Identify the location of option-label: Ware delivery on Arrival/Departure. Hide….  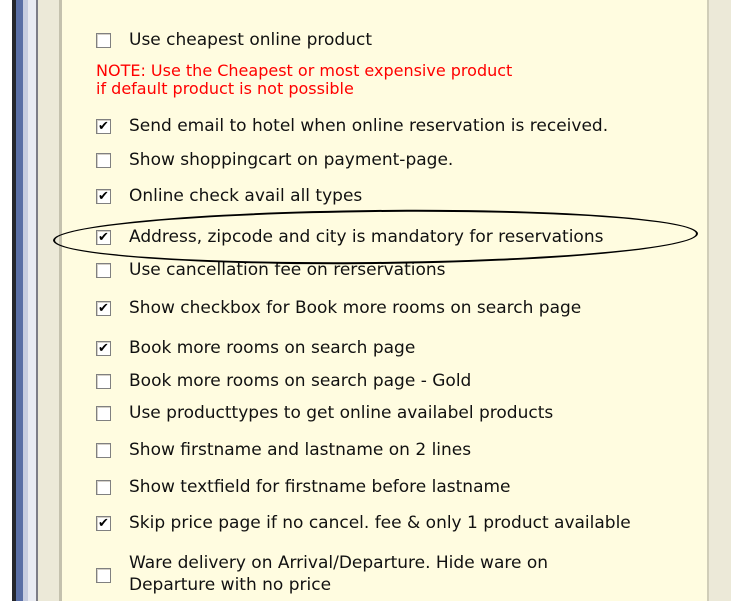
(338, 574).